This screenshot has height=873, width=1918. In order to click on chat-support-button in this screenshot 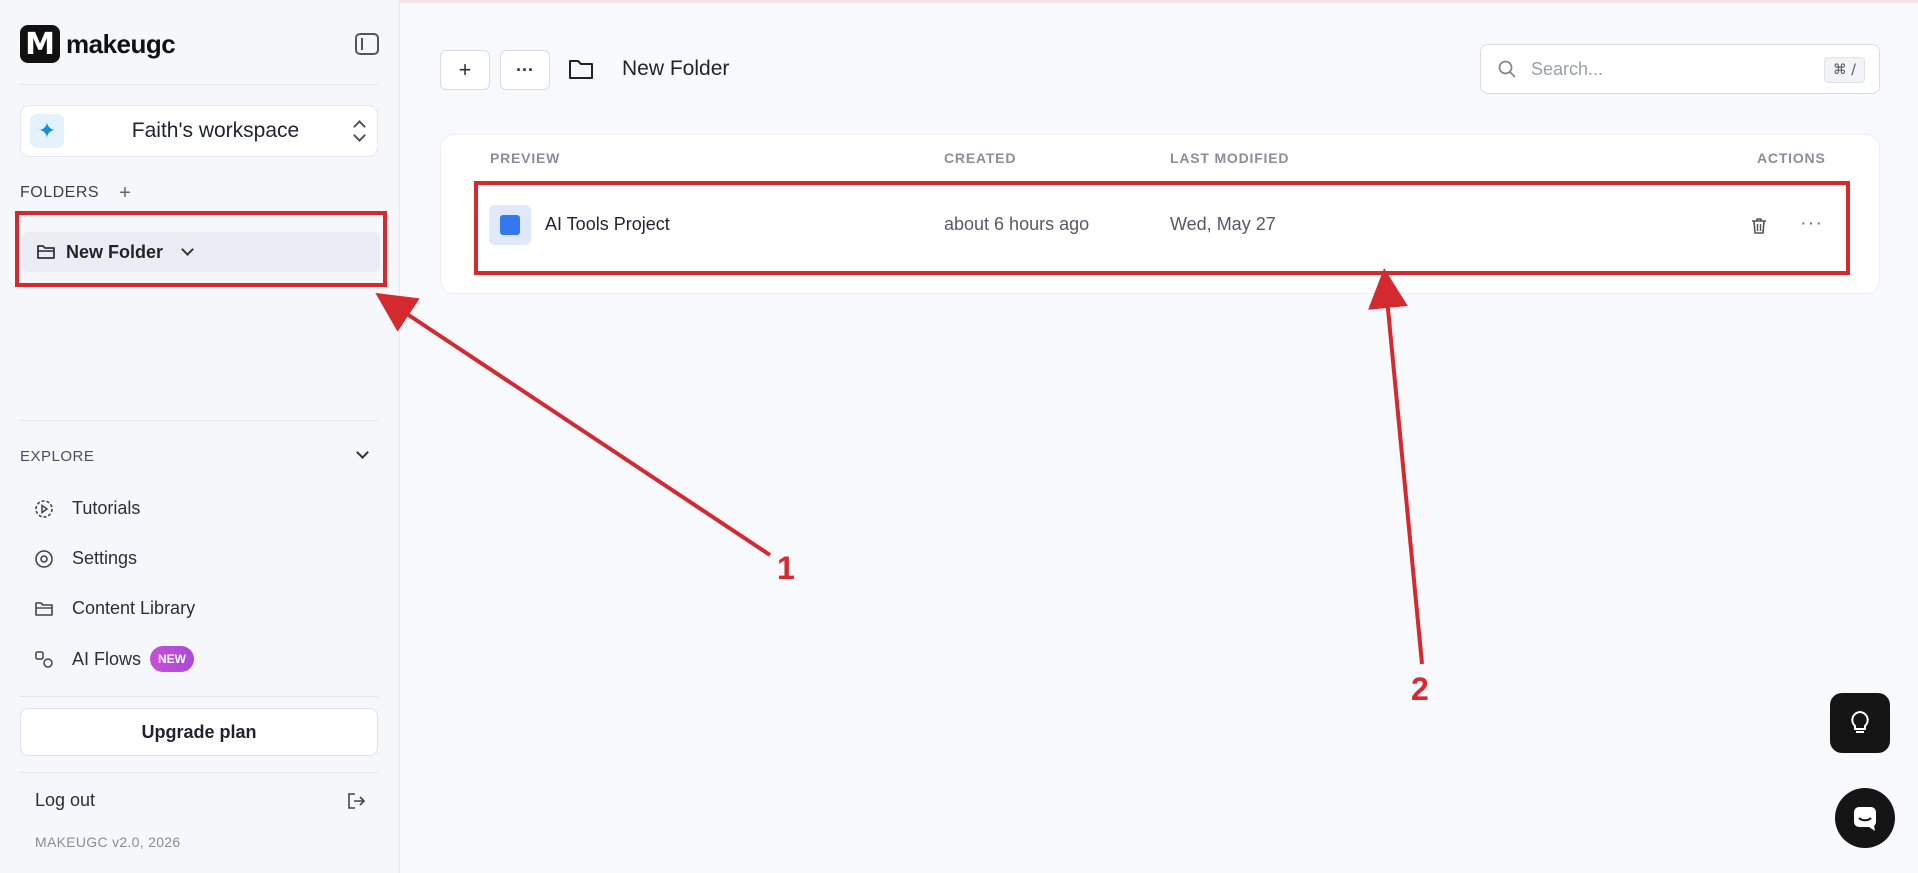, I will do `click(1865, 818)`.